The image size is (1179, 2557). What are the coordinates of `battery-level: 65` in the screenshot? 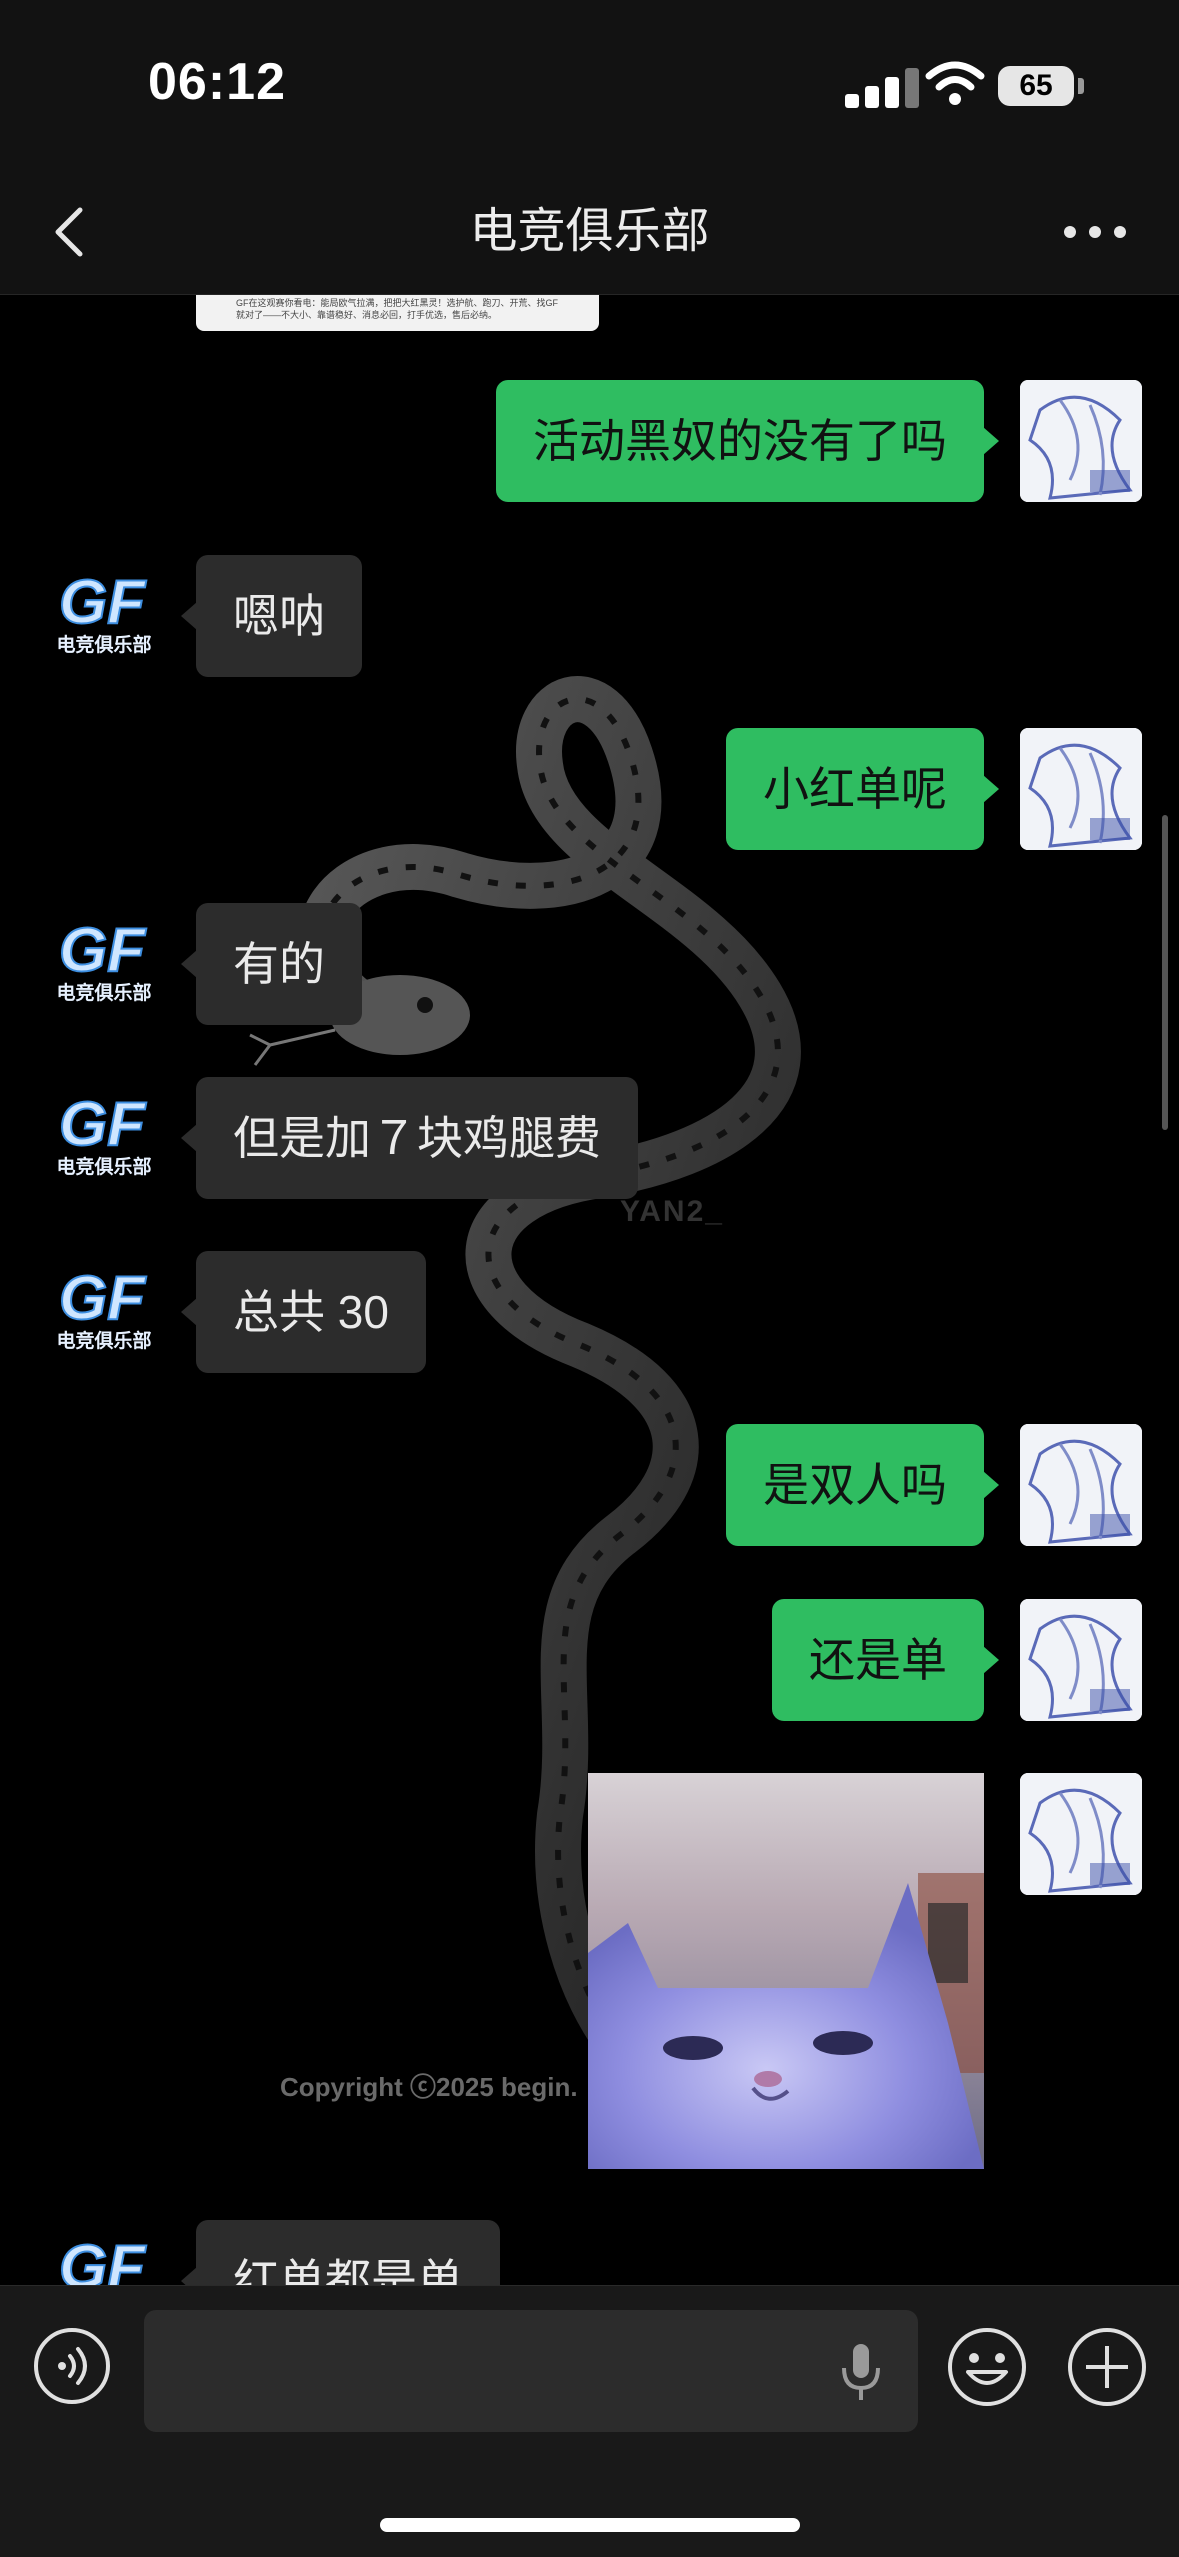 It's located at (1036, 85).